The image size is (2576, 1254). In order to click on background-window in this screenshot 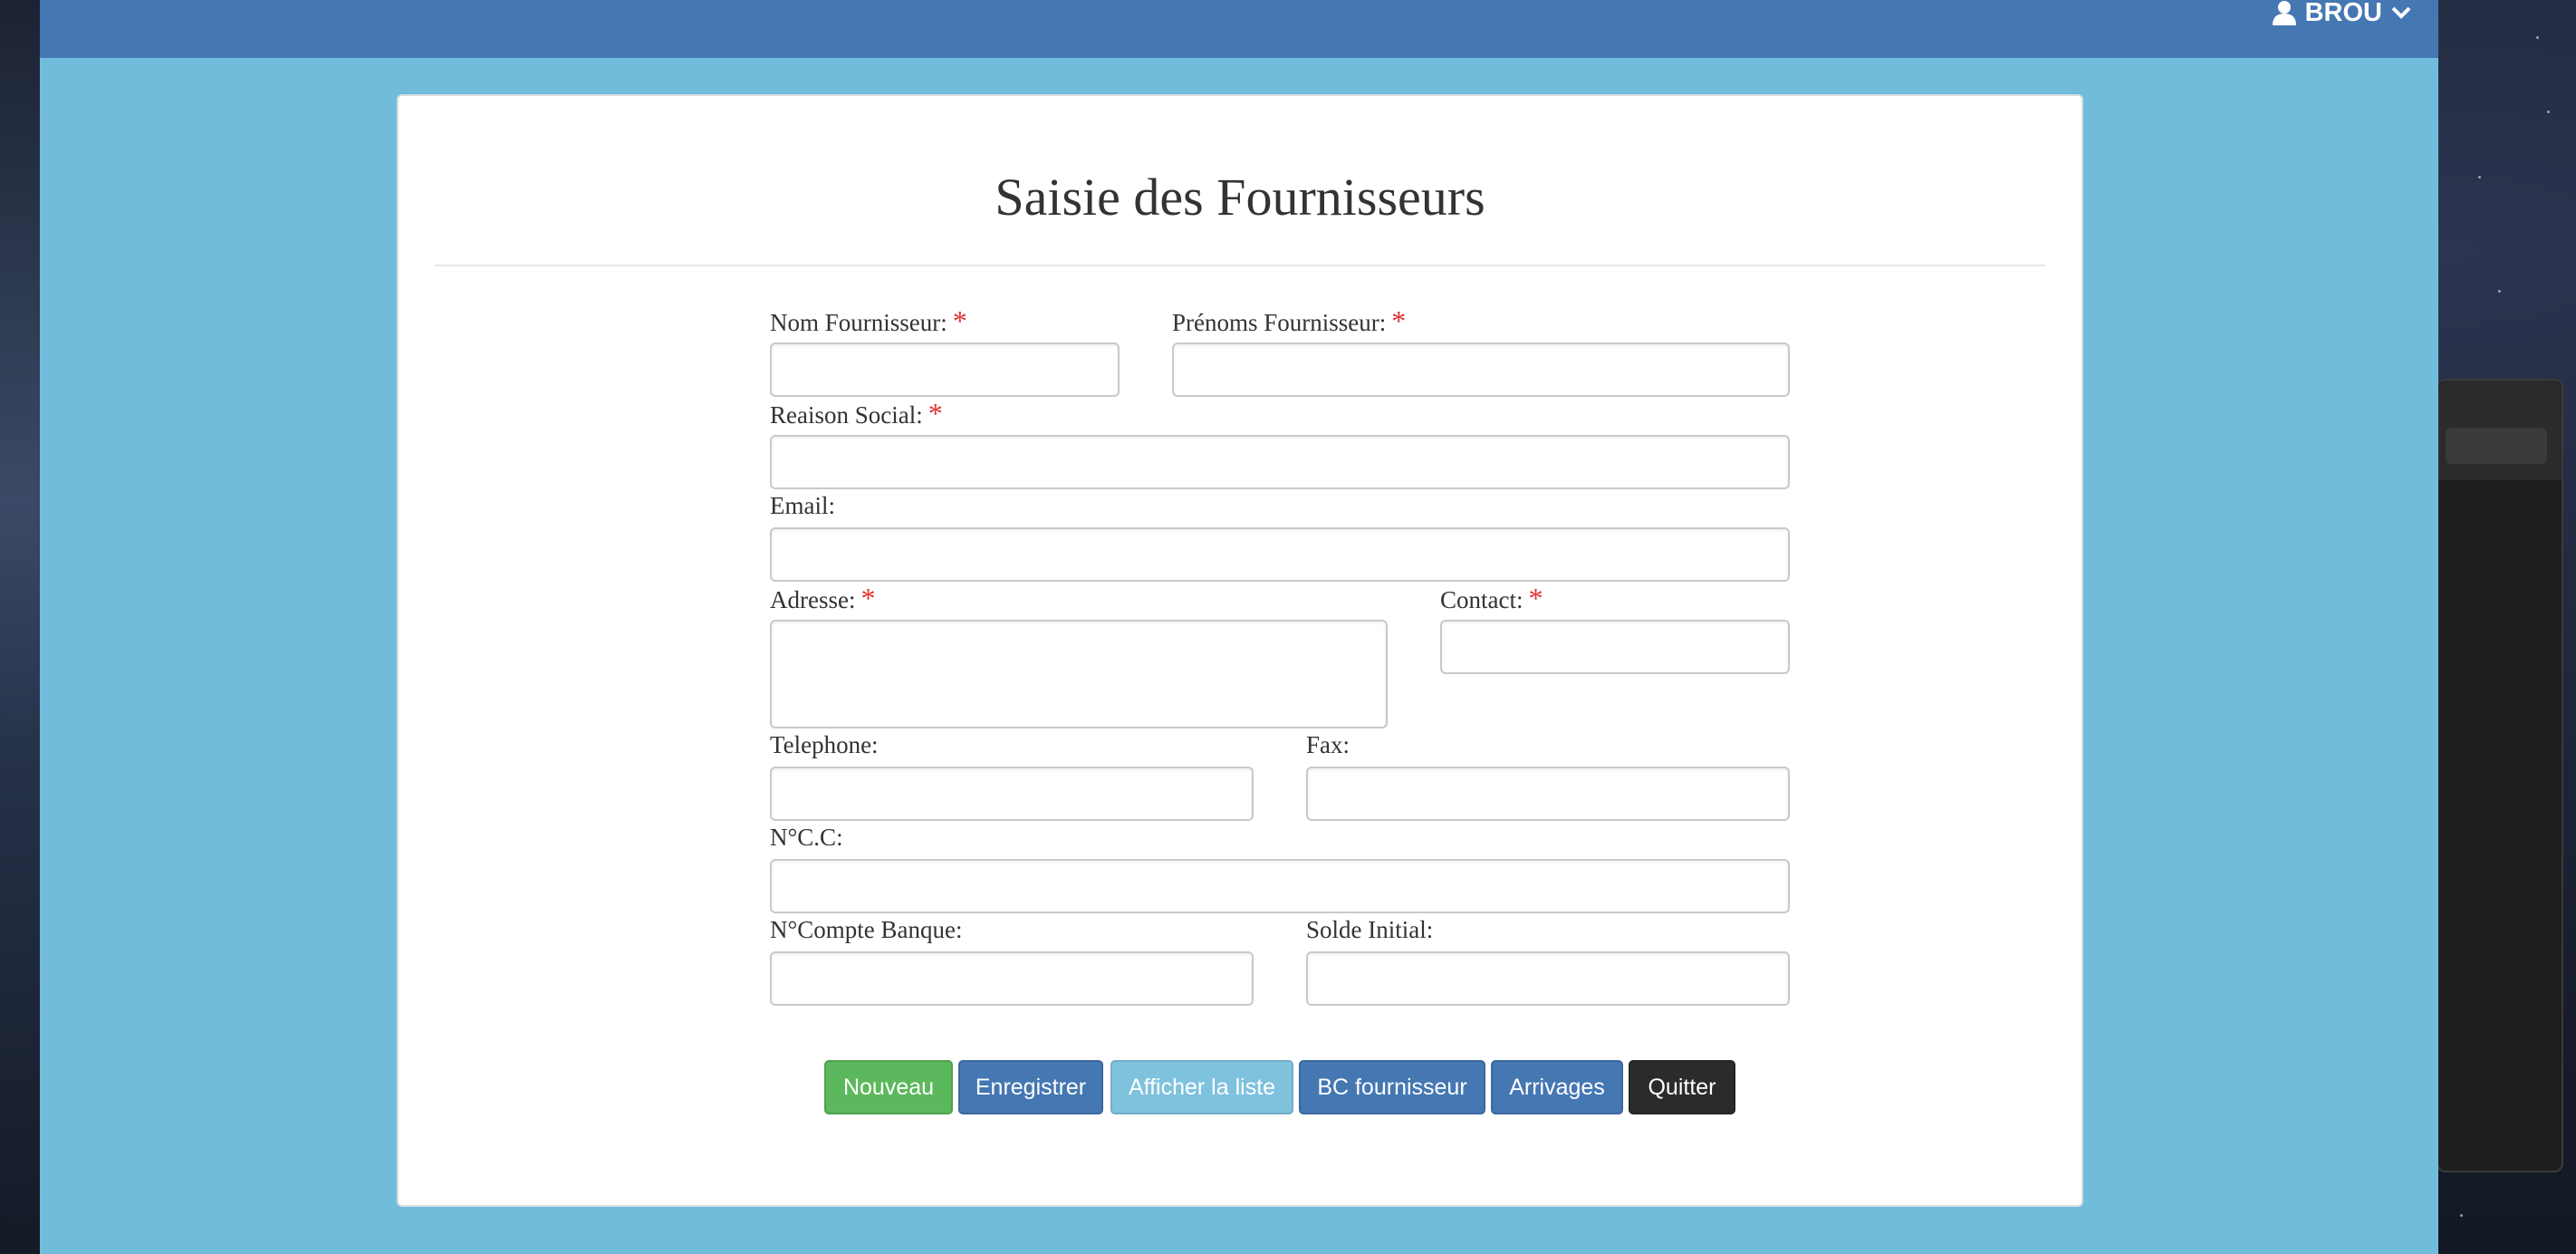, I will do `click(2500, 775)`.